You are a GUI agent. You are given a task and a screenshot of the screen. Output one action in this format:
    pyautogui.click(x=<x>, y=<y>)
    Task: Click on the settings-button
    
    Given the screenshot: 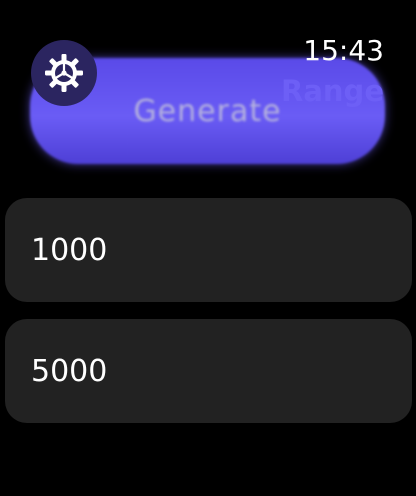 What is the action you would take?
    pyautogui.click(x=64, y=73)
    